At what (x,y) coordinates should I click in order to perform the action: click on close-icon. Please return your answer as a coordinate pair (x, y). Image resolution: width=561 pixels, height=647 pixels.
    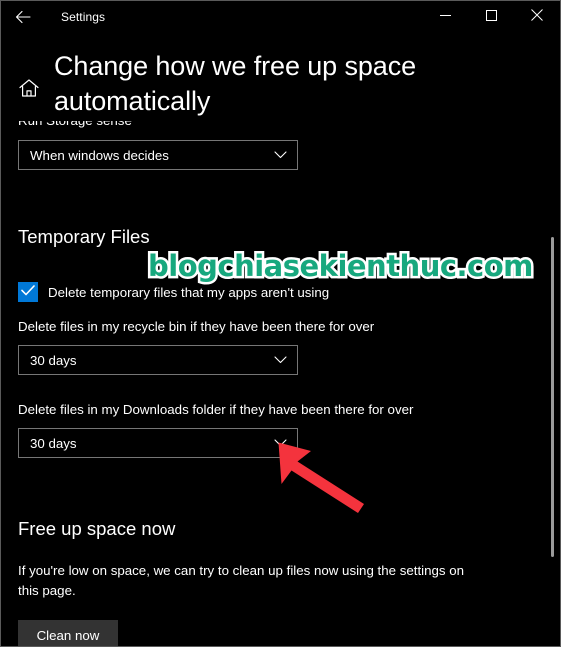
    Looking at the image, I should click on (537, 17).